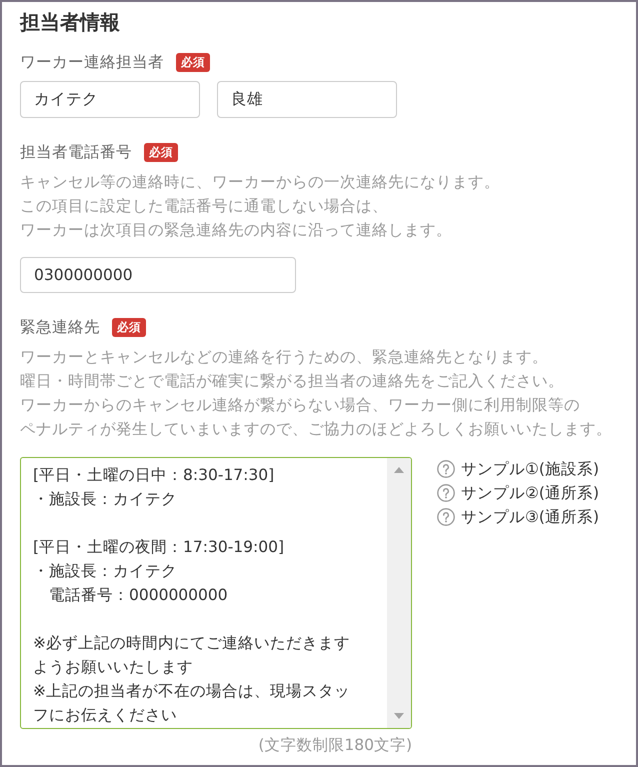 This screenshot has width=638, height=767. What do you see at coordinates (518, 517) in the screenshot?
I see `sample-link: サンプル③(通所系)` at bounding box center [518, 517].